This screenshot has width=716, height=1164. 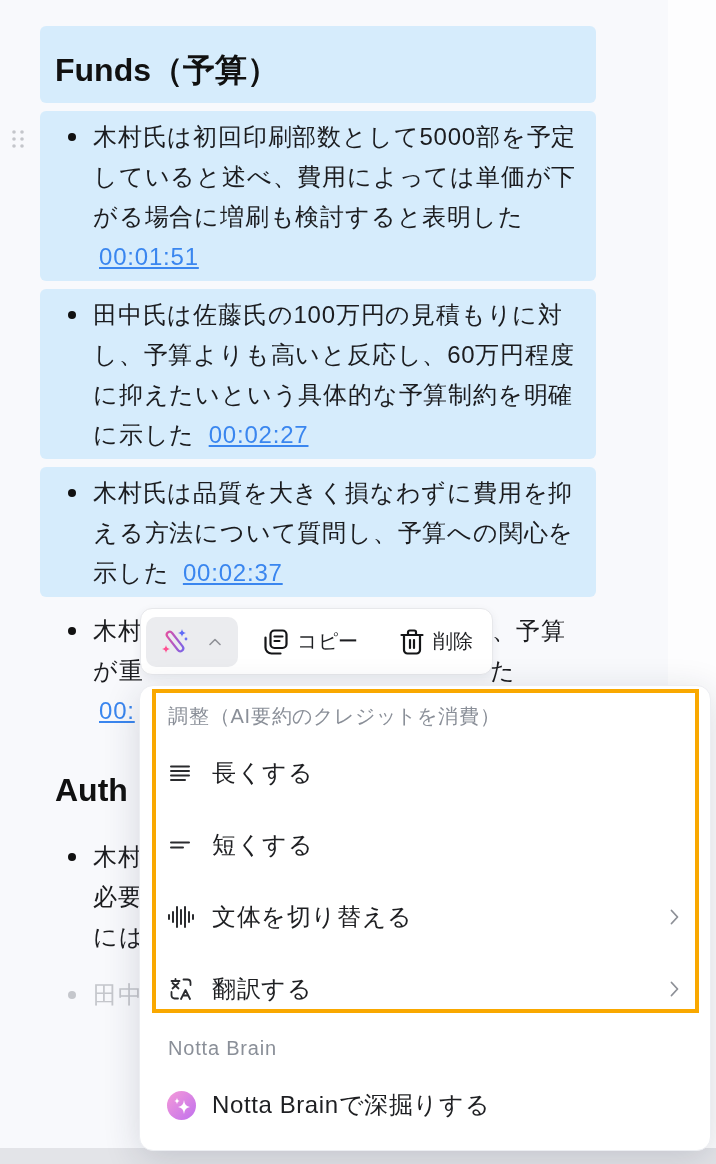 I want to click on text-fragment: が重, so click(x=118, y=671).